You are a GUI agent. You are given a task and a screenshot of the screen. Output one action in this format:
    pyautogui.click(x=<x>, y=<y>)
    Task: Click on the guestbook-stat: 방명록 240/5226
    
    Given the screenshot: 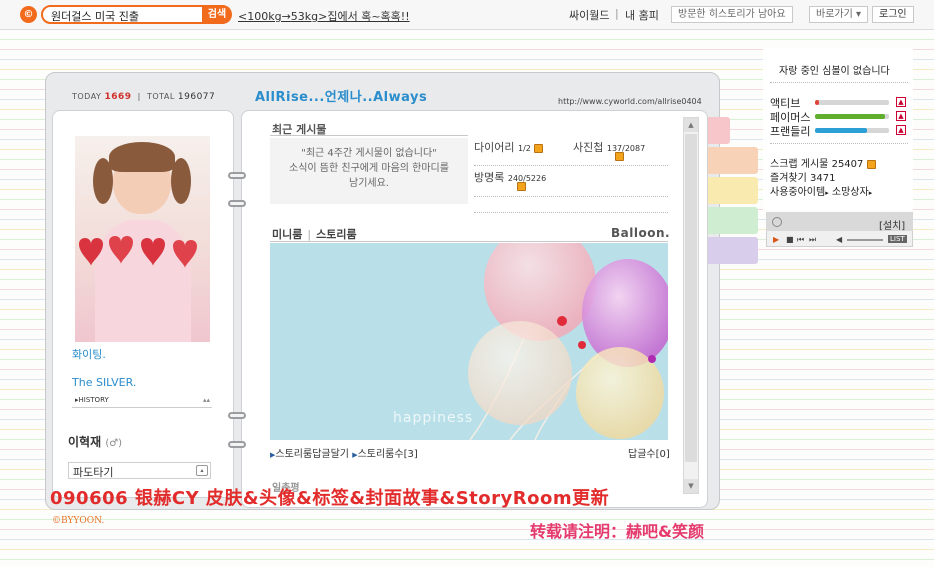 What is the action you would take?
    pyautogui.click(x=510, y=177)
    